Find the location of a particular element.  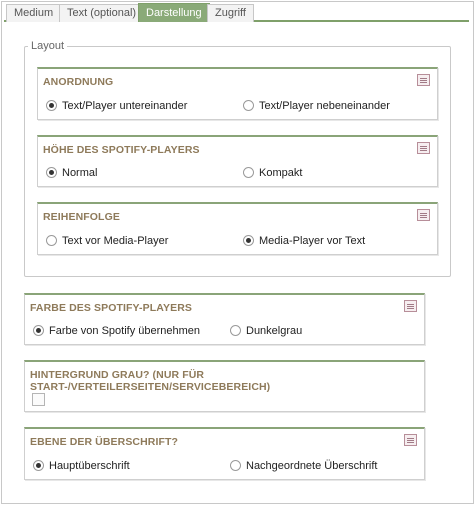

tab-darstellung: Darstellung is located at coordinates (174, 12).